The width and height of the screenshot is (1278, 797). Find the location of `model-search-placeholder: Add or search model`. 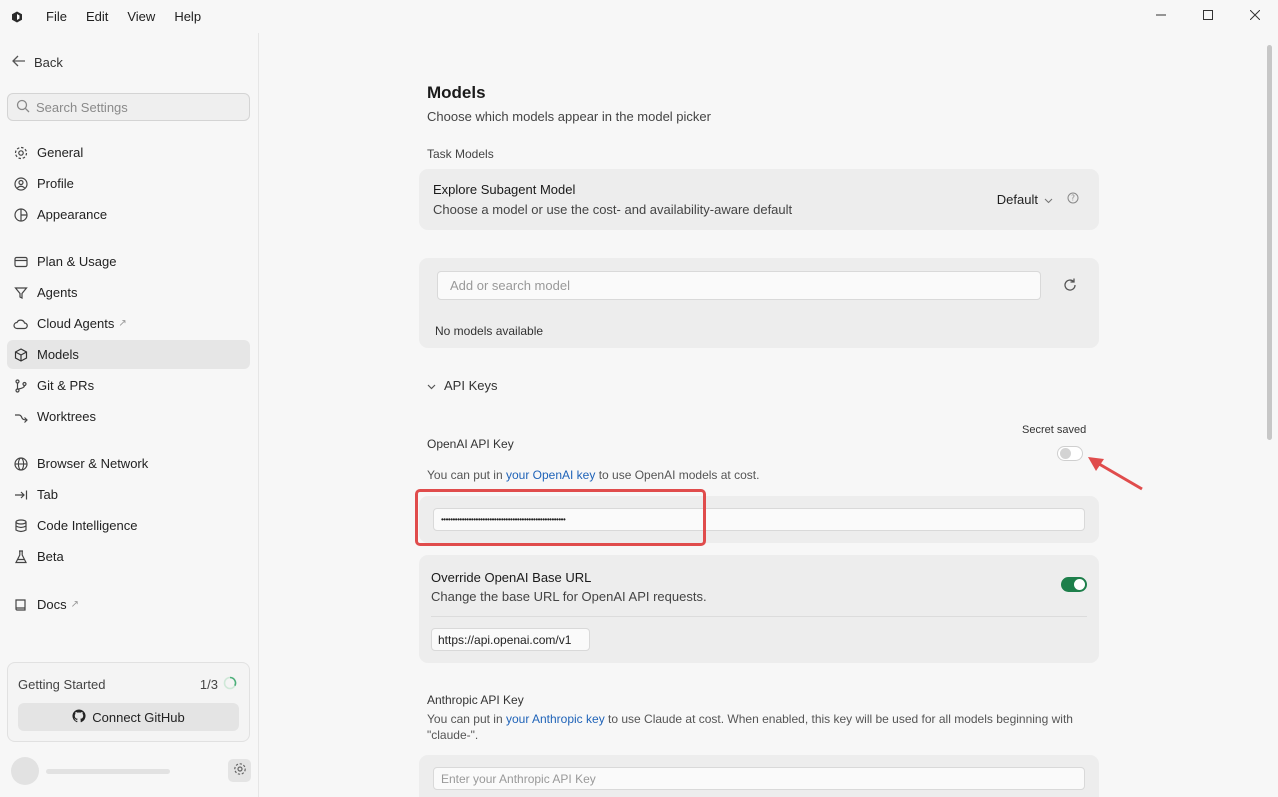

model-search-placeholder: Add or search model is located at coordinates (510, 285).